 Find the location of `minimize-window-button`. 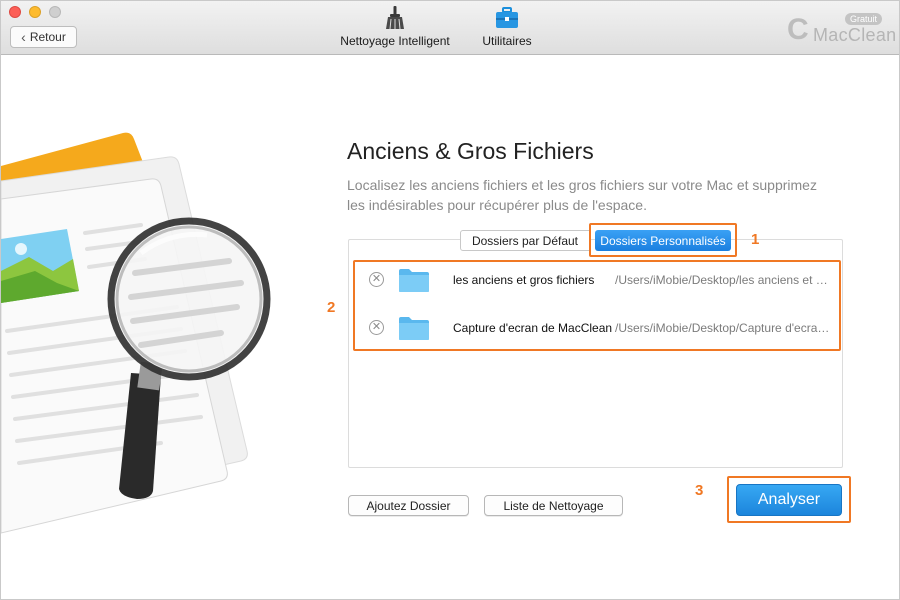

minimize-window-button is located at coordinates (35, 12).